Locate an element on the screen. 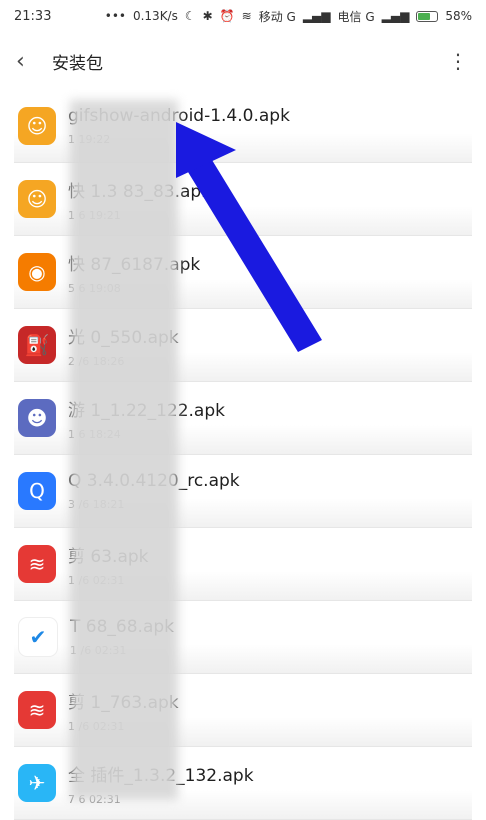 The image size is (486, 820). check-icon: ✔ is located at coordinates (38, 637).